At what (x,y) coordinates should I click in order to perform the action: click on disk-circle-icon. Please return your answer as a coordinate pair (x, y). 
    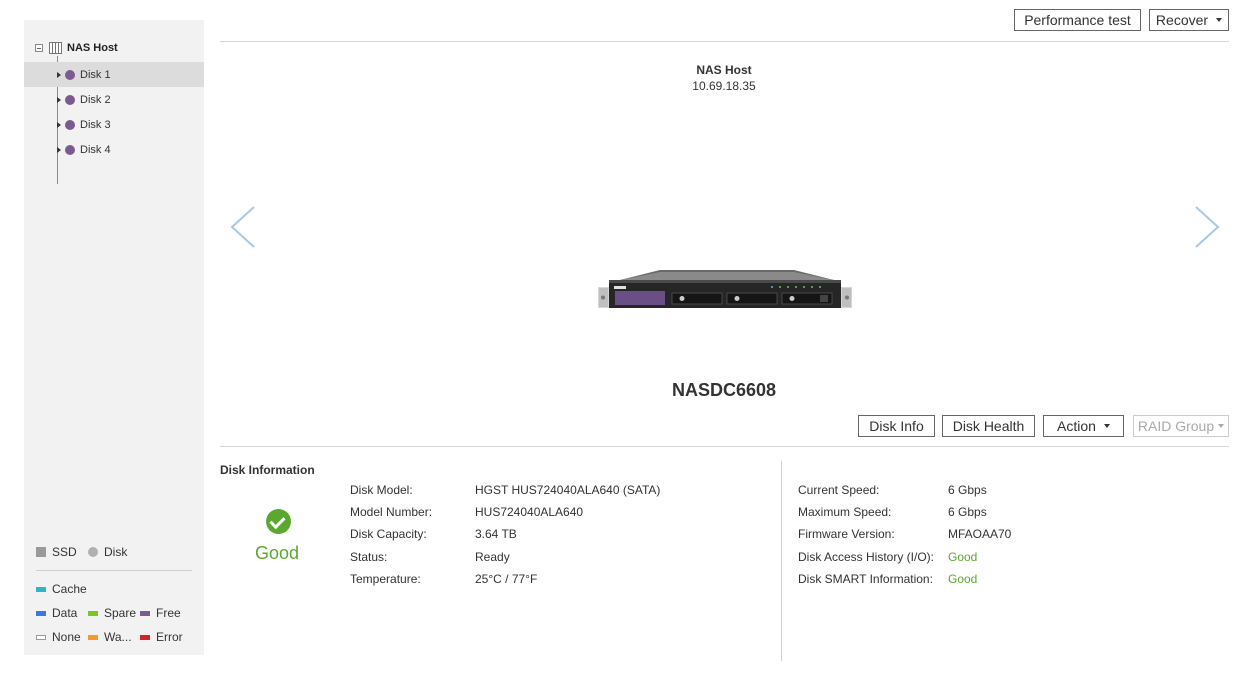
    Looking at the image, I should click on (93, 552).